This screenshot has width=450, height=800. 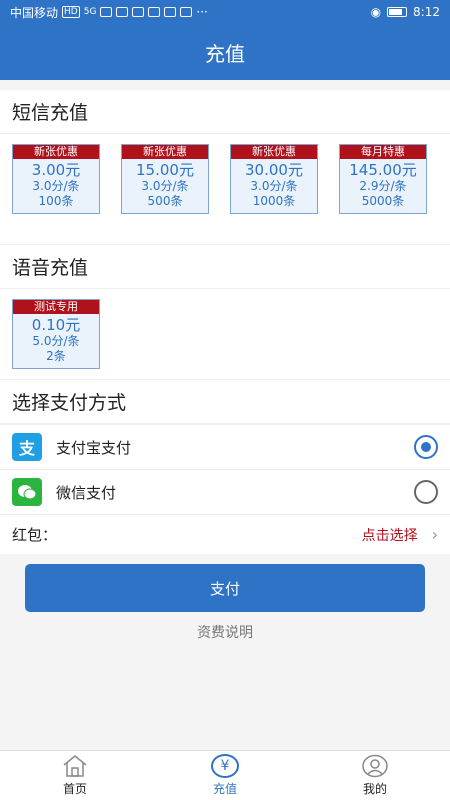 I want to click on pay-button: 支付, so click(x=225, y=588).